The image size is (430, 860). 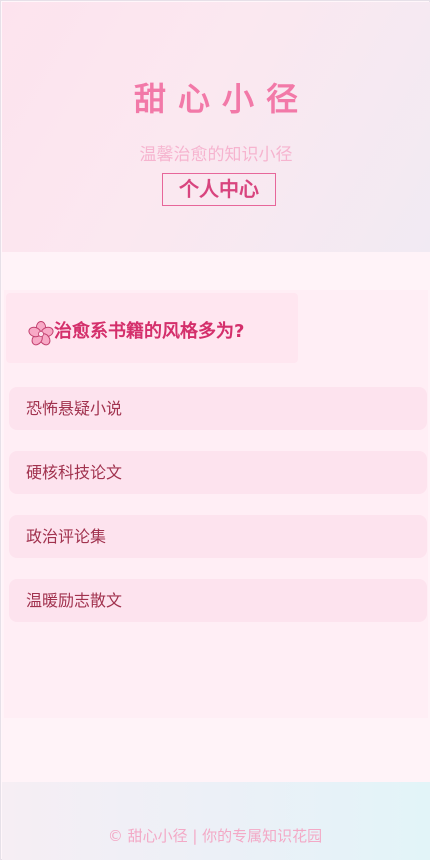 I want to click on answer-option: 温暖励志散文, so click(x=218, y=600).